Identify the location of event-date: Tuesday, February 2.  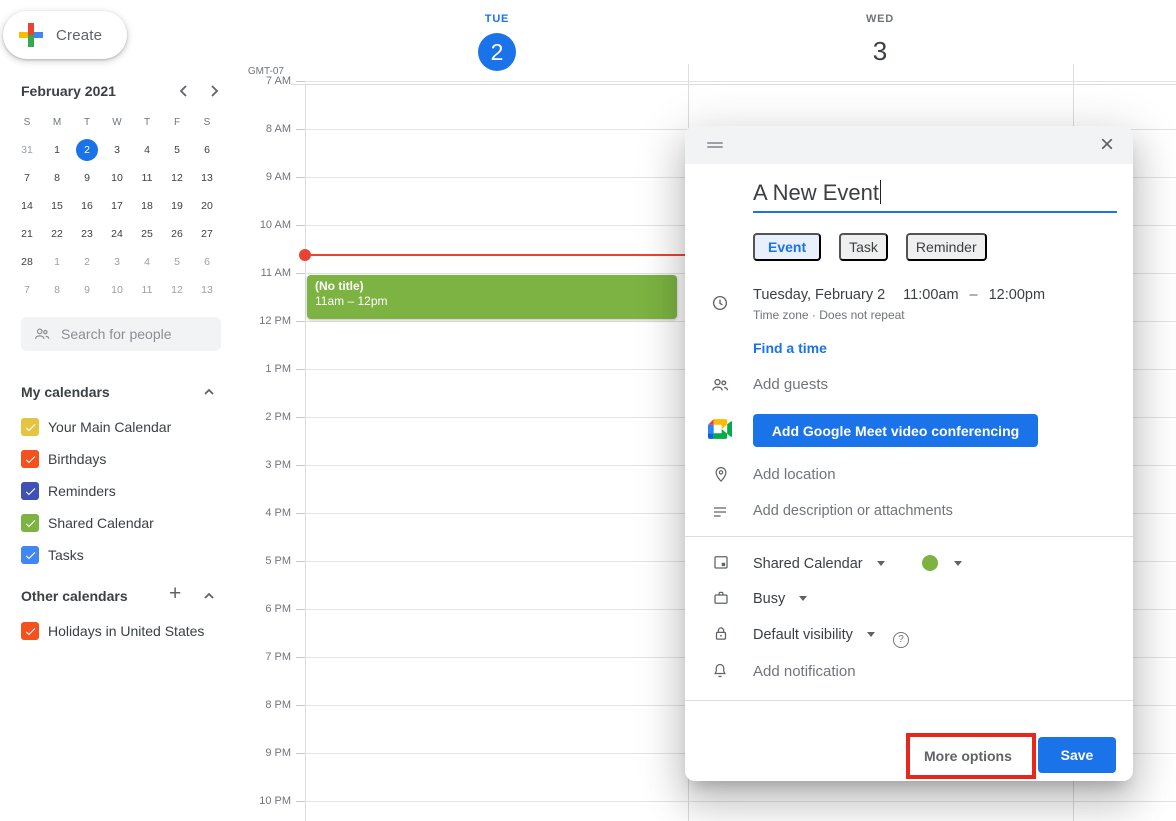
(819, 295).